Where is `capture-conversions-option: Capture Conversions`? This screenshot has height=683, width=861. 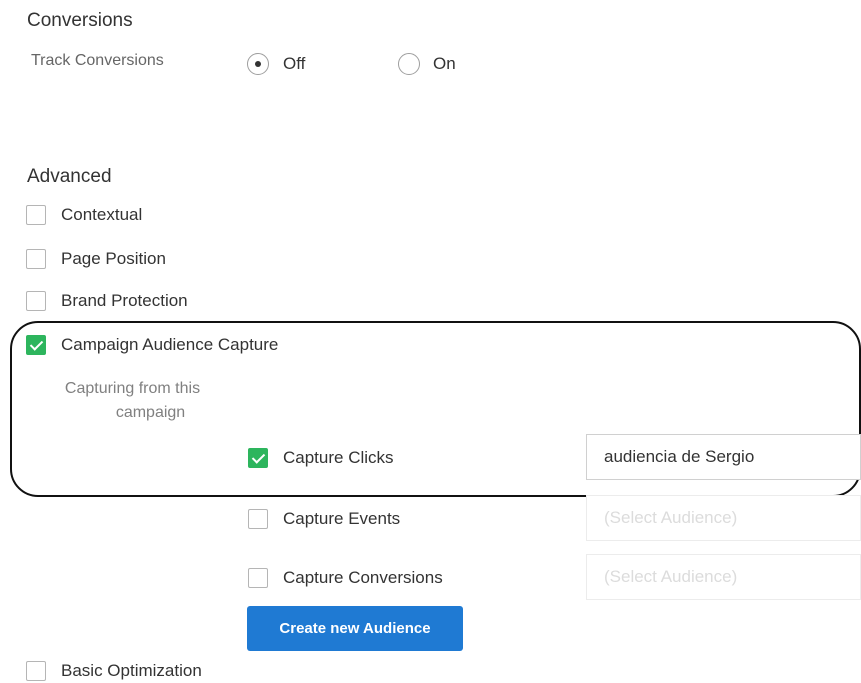 capture-conversions-option: Capture Conversions is located at coordinates (398, 578).